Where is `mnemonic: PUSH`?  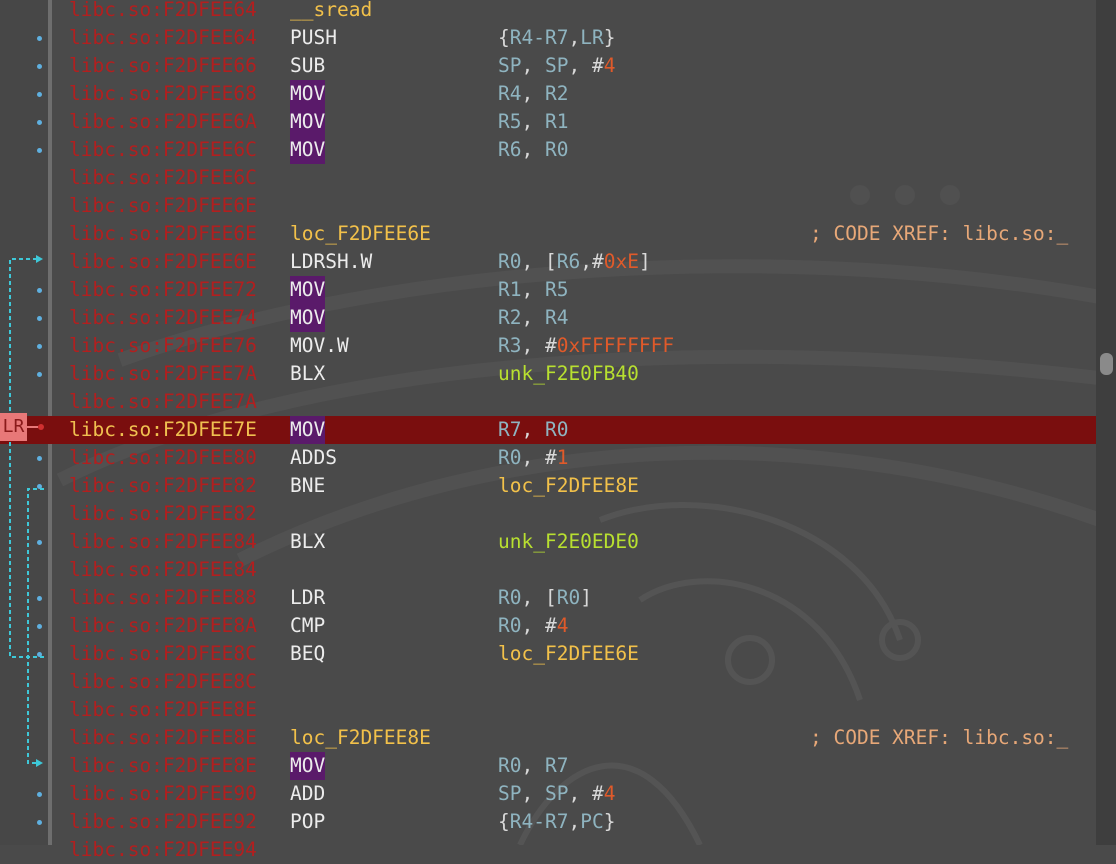 mnemonic: PUSH is located at coordinates (313, 37).